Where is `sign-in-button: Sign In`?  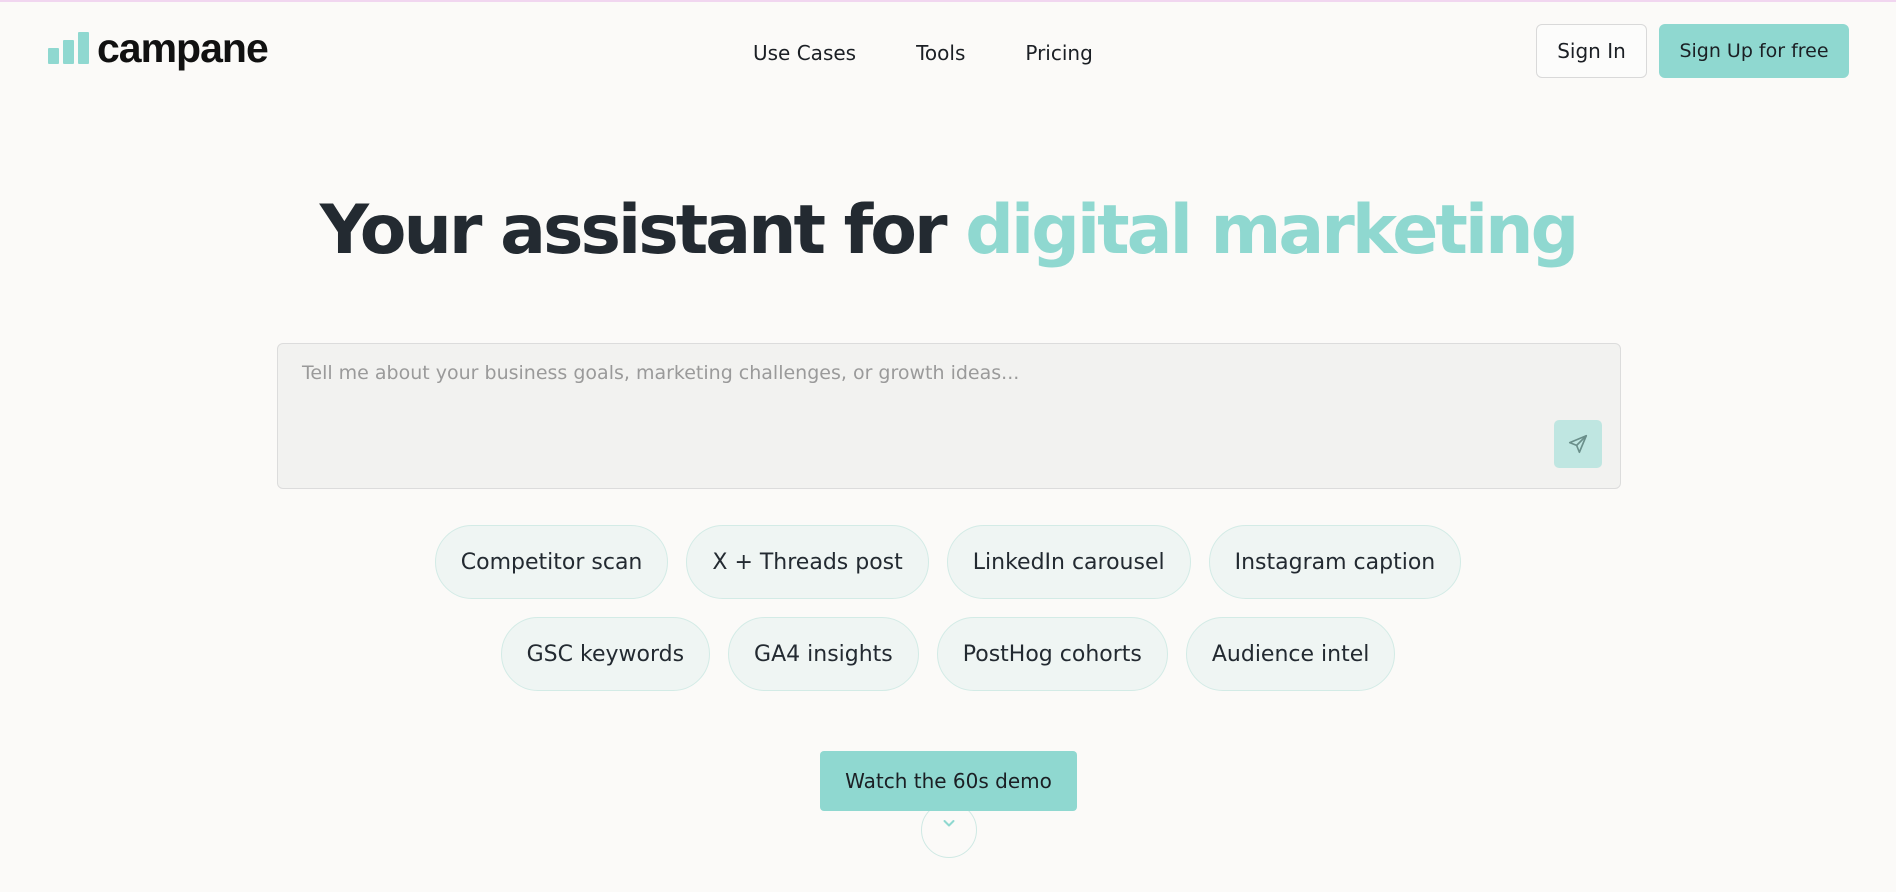 sign-in-button: Sign In is located at coordinates (1591, 51).